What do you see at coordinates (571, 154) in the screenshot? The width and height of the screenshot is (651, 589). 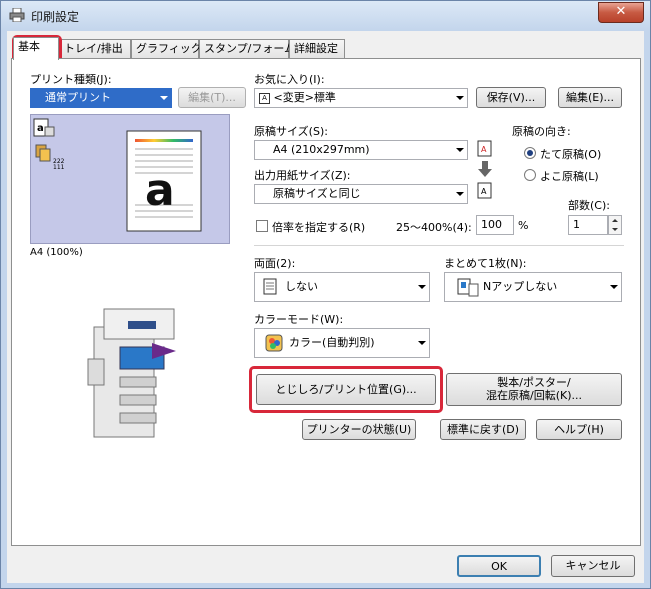 I see `portrait-label: たて原稿(O)` at bounding box center [571, 154].